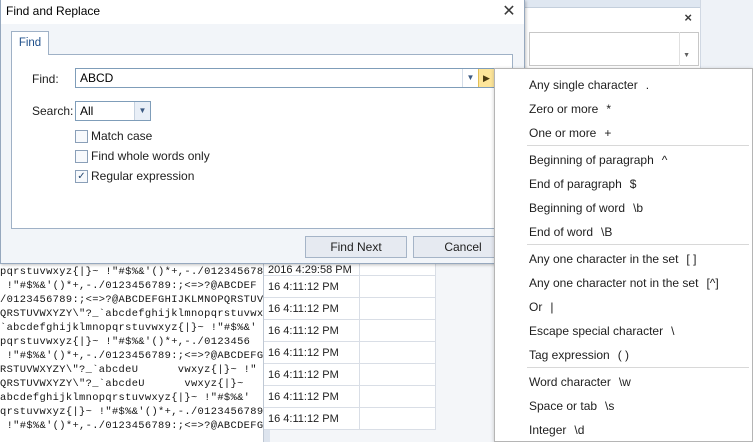 The width and height of the screenshot is (753, 442). Describe the element at coordinates (470, 78) in the screenshot. I see `find-history-dropdown-icon: ▼` at that location.